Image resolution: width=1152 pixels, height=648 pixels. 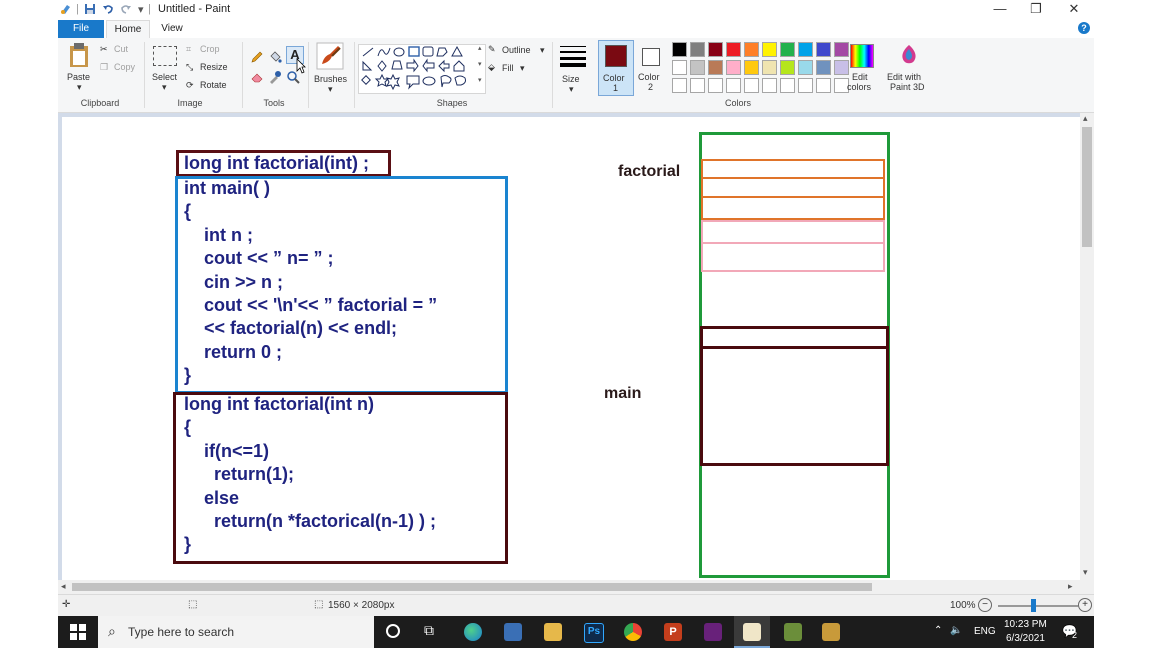 I want to click on horizontal-scroll-thumb, so click(x=472, y=587).